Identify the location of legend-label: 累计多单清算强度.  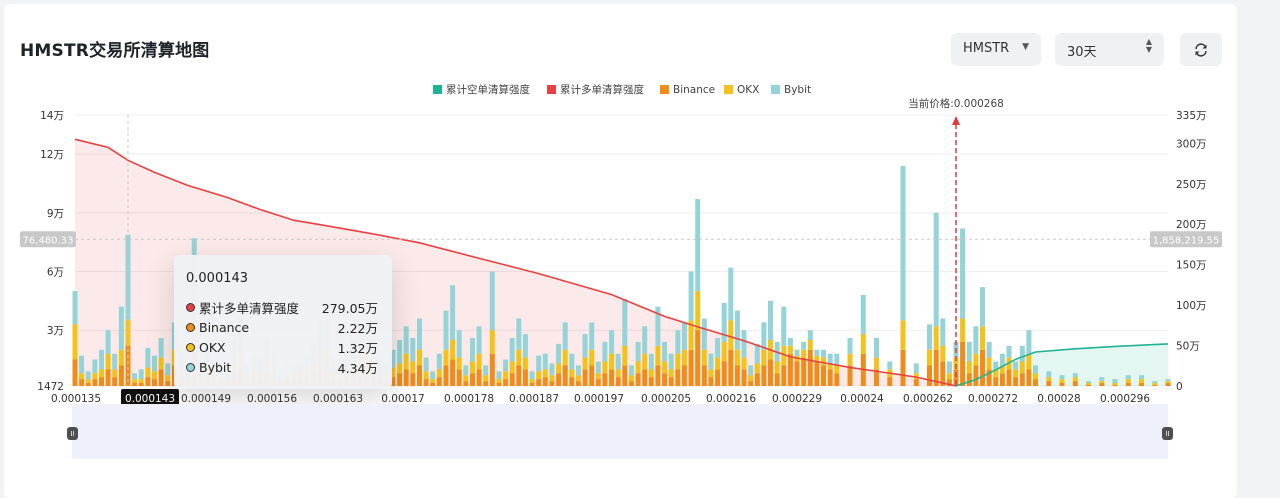
(602, 89).